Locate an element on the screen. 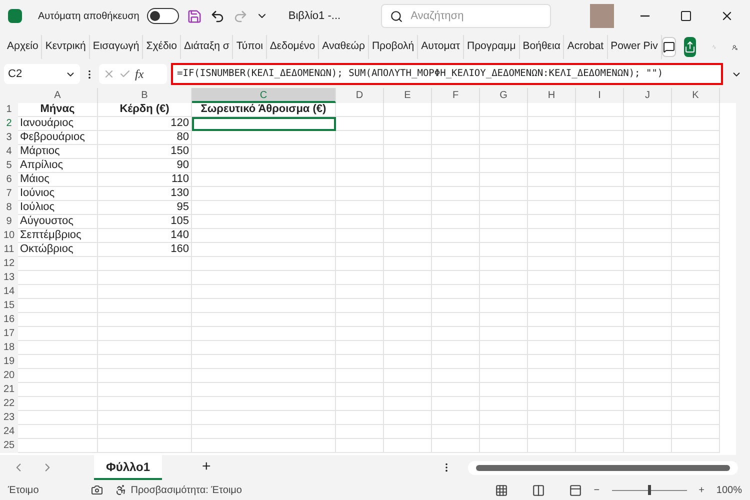  row-header: 8 is located at coordinates (9, 208).